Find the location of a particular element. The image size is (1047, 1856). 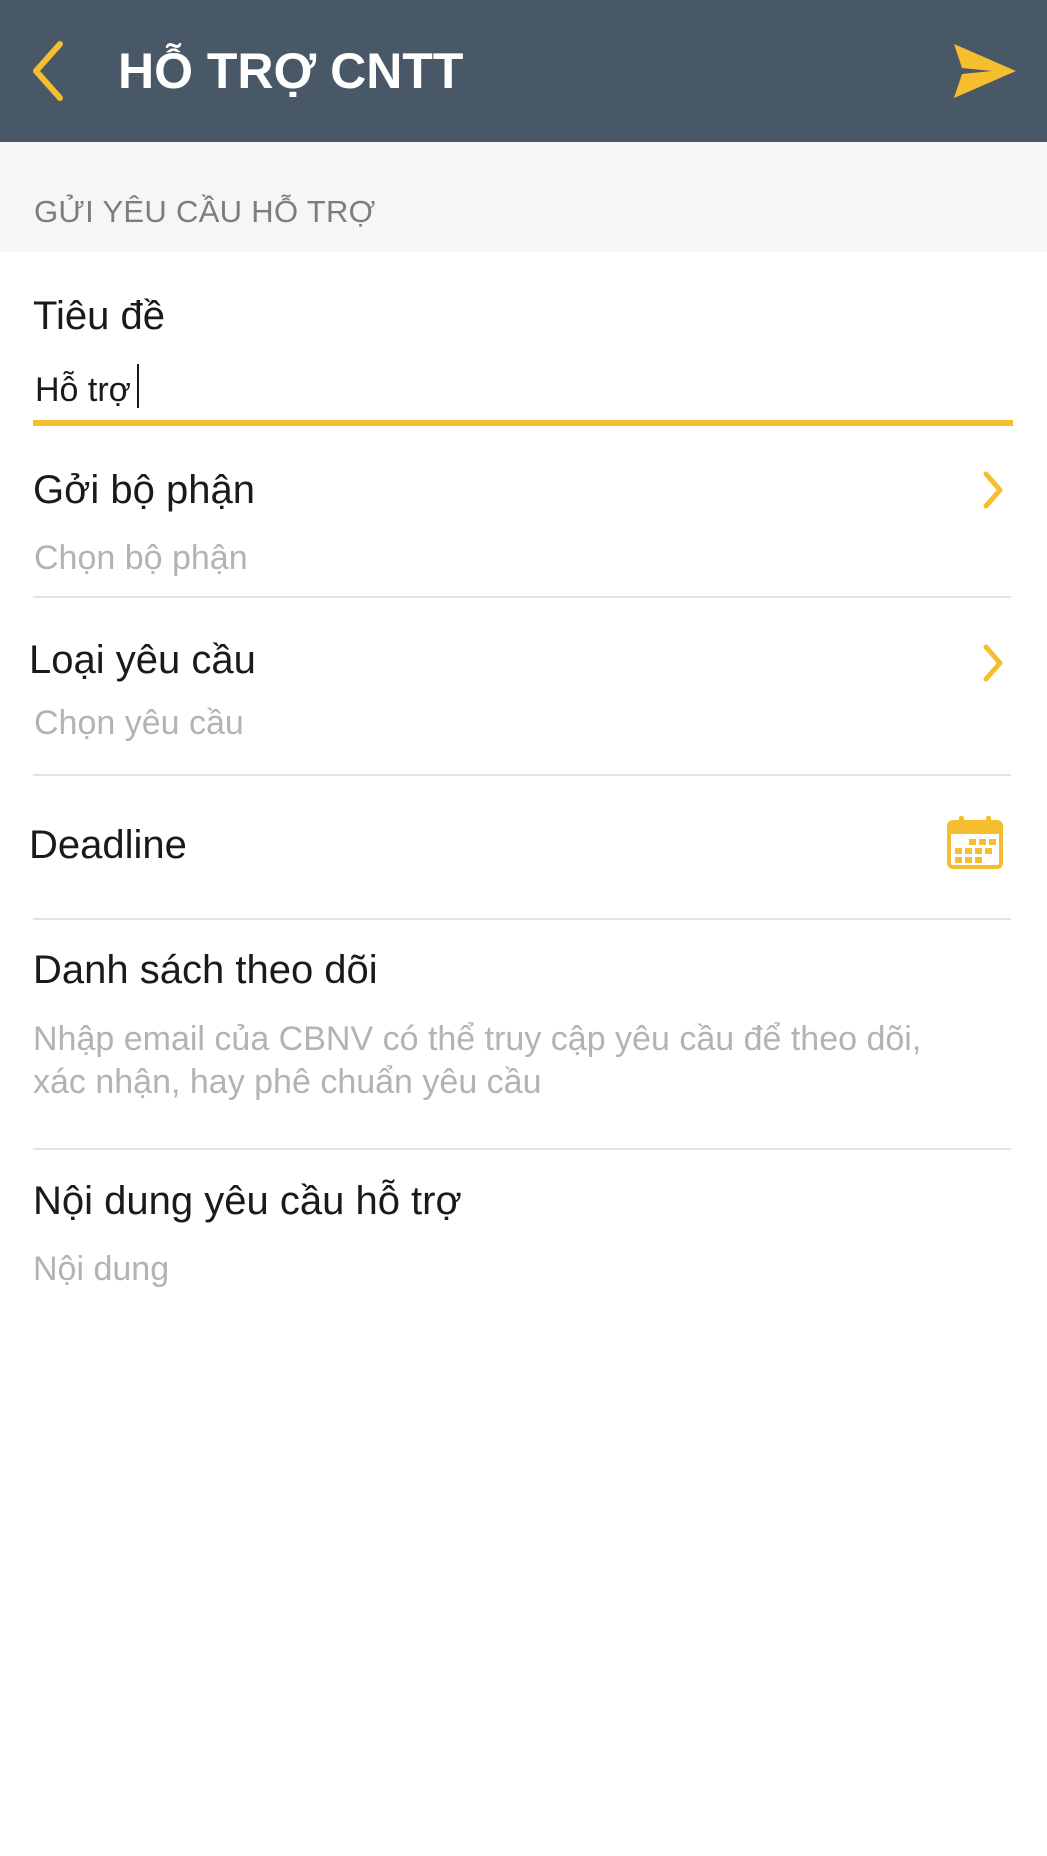

calendar-icon is located at coordinates (975, 842).